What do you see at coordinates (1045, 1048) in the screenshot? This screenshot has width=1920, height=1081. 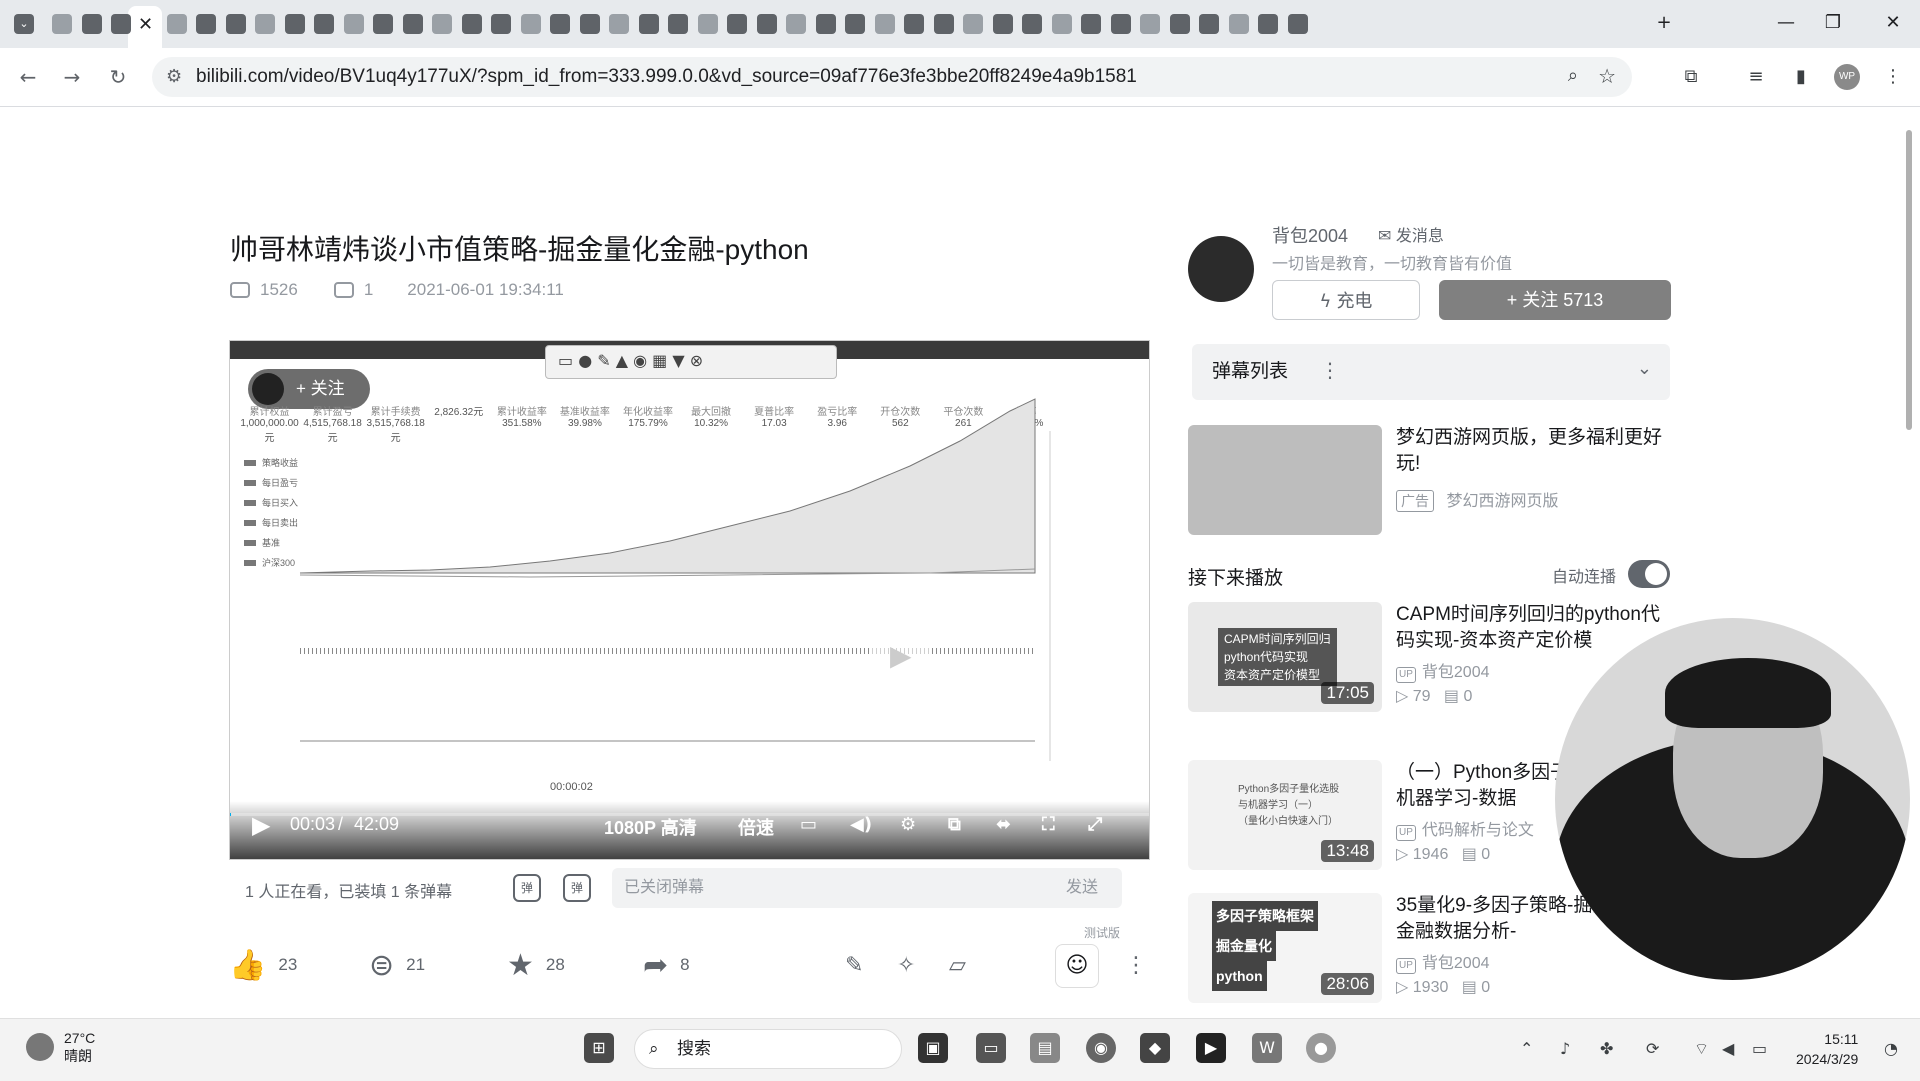 I see `file-explorer-icon: ▤` at bounding box center [1045, 1048].